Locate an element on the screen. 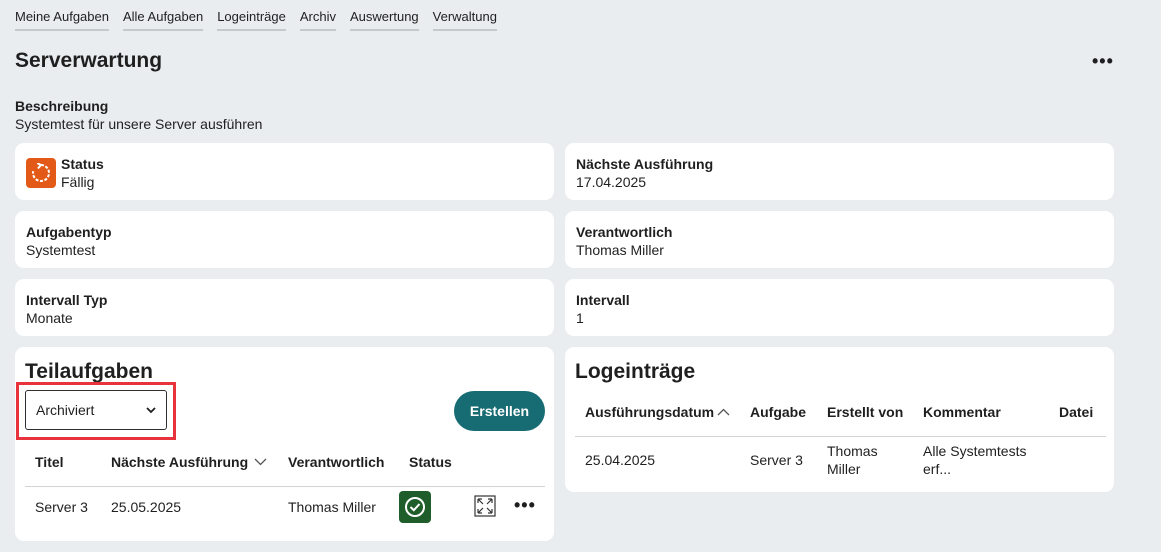 The width and height of the screenshot is (1161, 552). logs-title: Logeinträge is located at coordinates (635, 371).